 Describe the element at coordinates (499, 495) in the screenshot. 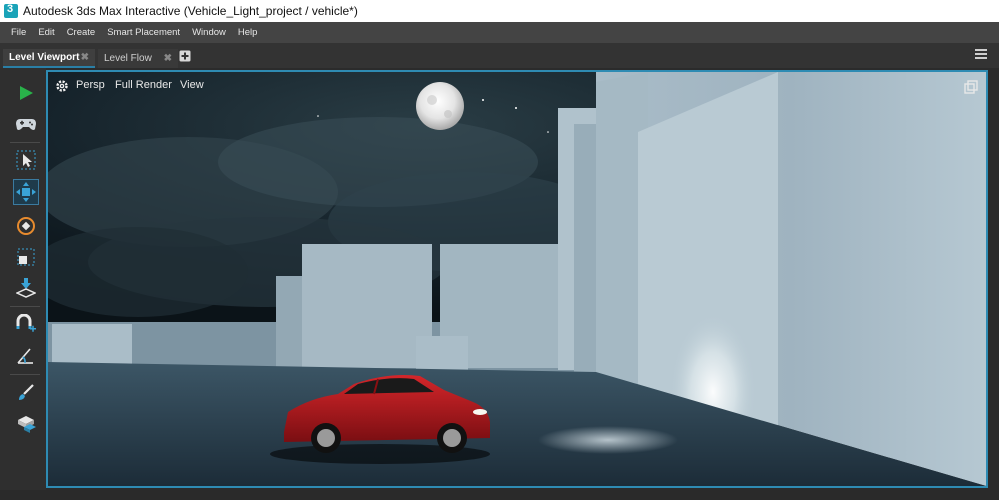

I see `status-strip` at that location.